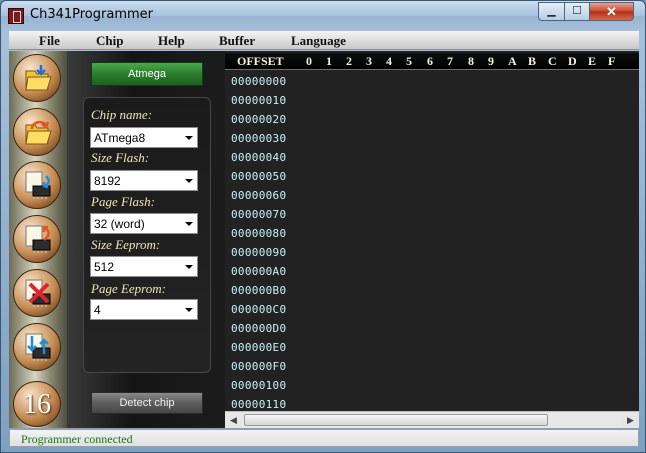 The height and width of the screenshot is (453, 646). I want to click on offset-cell: 00000040, so click(259, 157).